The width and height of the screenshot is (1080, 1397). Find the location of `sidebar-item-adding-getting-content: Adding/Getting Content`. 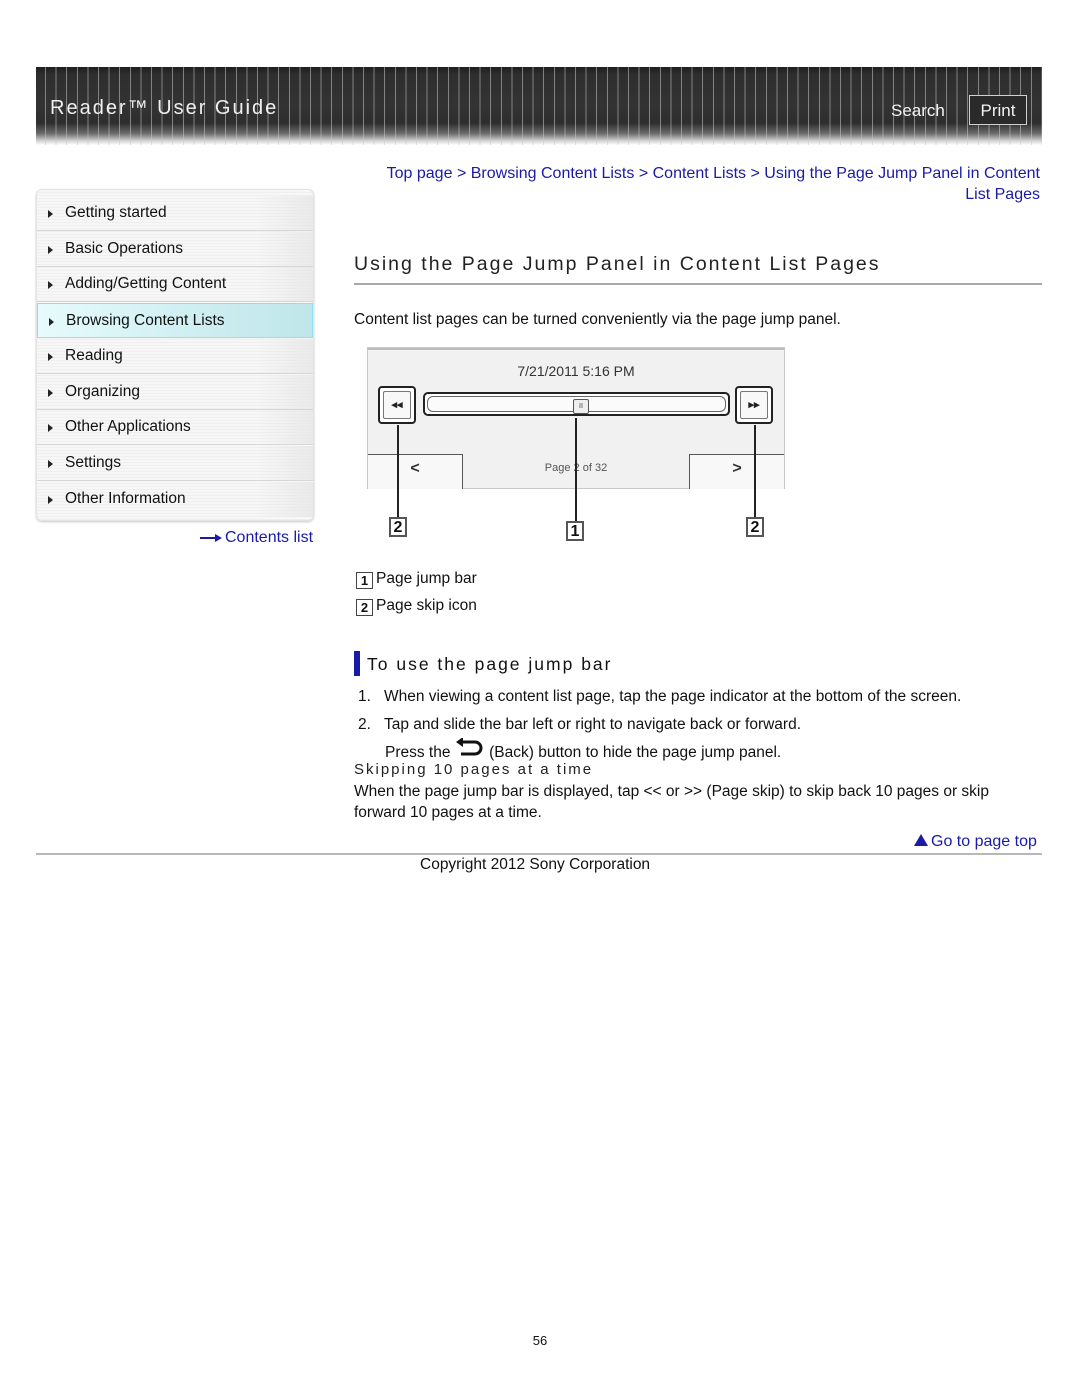

sidebar-item-adding-getting-content: Adding/Getting Content is located at coordinates (175, 284).